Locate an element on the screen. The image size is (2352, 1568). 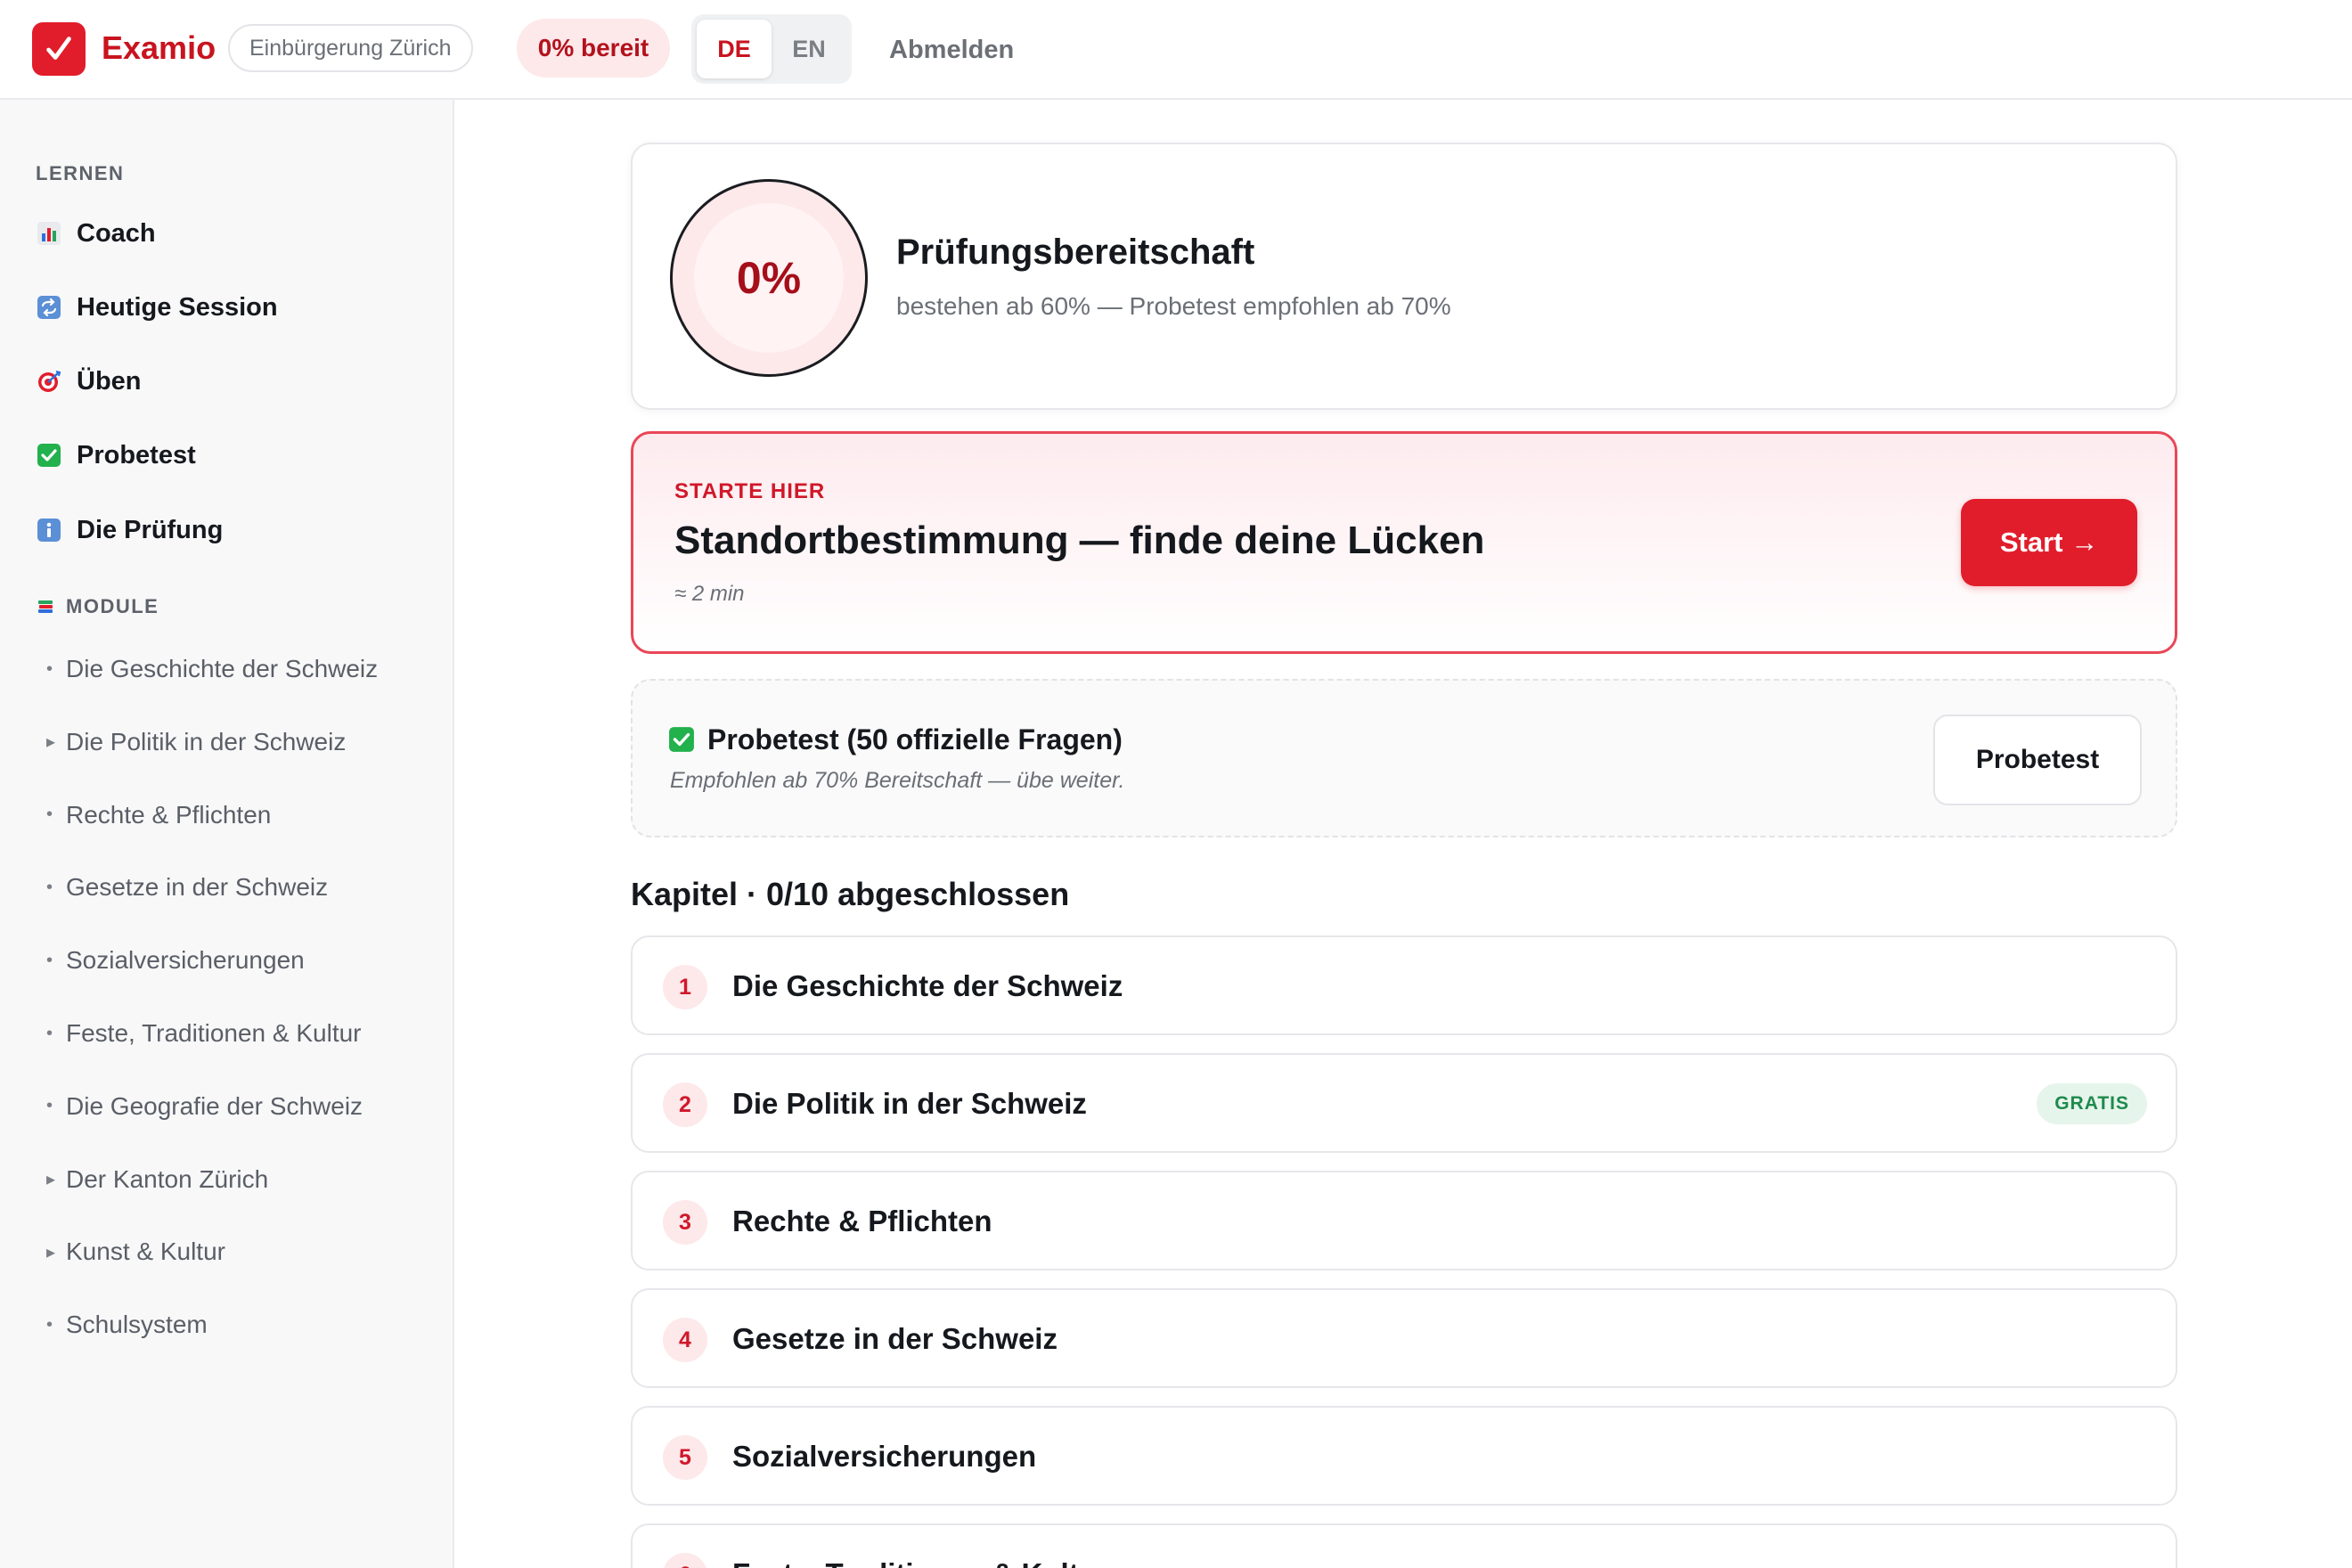
sidebar-module-label: Die Geschichte der Schweiz is located at coordinates (222, 668).